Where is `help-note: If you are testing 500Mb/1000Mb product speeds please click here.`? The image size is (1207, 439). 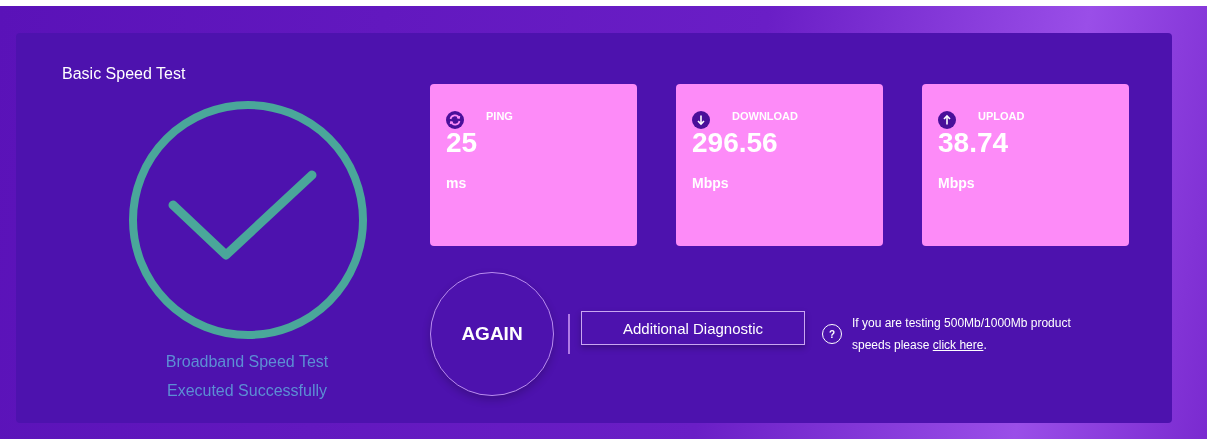
help-note: If you are testing 500Mb/1000Mb product speeds please click here. is located at coordinates (962, 334).